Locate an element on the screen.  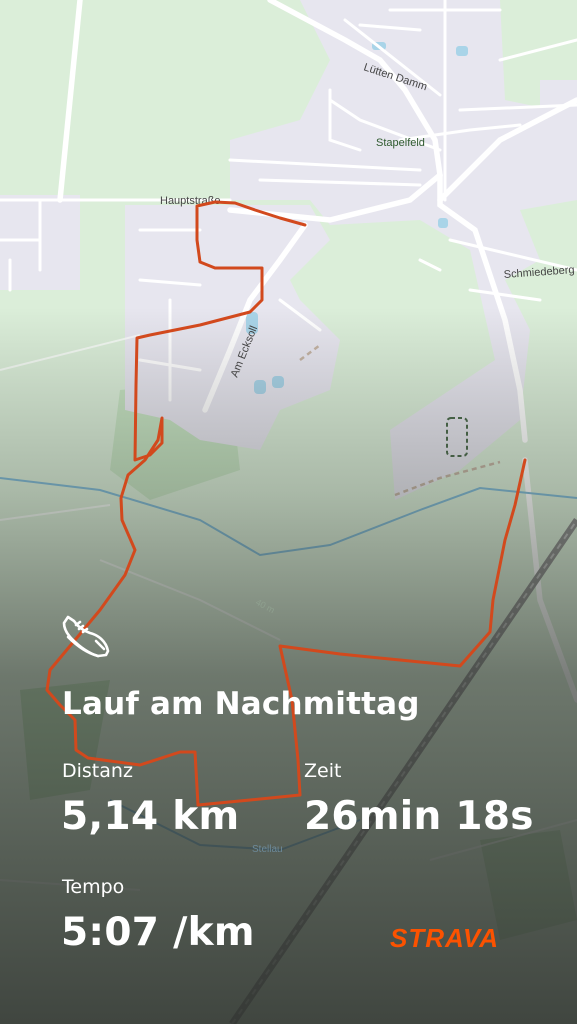
label-stapelfeld: Stapelfeld is located at coordinates (400, 143).